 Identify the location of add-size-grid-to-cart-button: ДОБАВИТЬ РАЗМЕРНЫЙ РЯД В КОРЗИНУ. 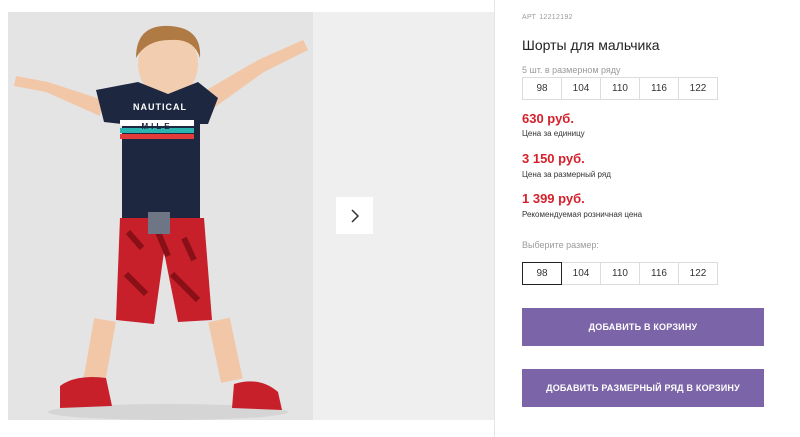
(643, 388).